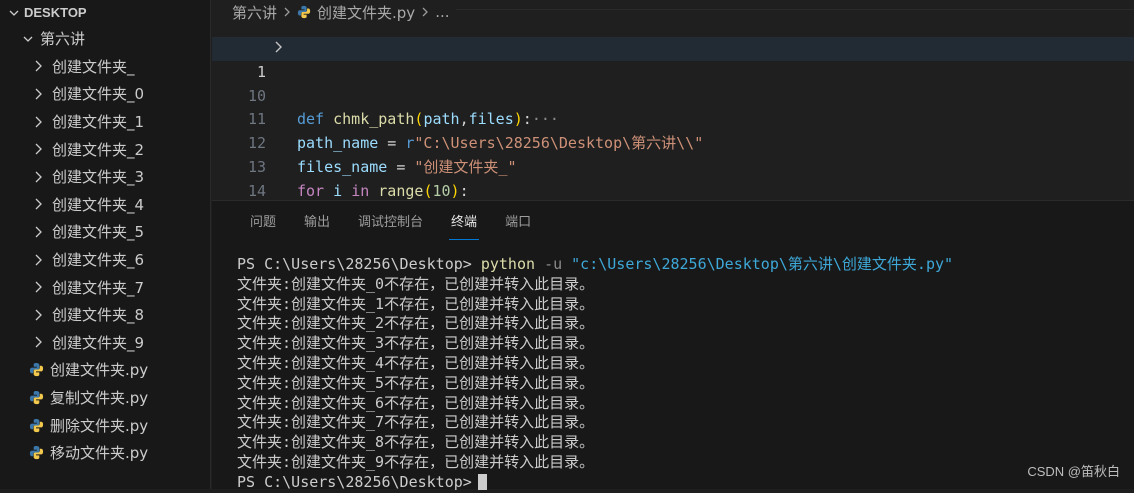 Image resolution: width=1134 pixels, height=493 pixels. Describe the element at coordinates (99, 398) in the screenshot. I see `file-item-label: 复制文件夹.py` at that location.